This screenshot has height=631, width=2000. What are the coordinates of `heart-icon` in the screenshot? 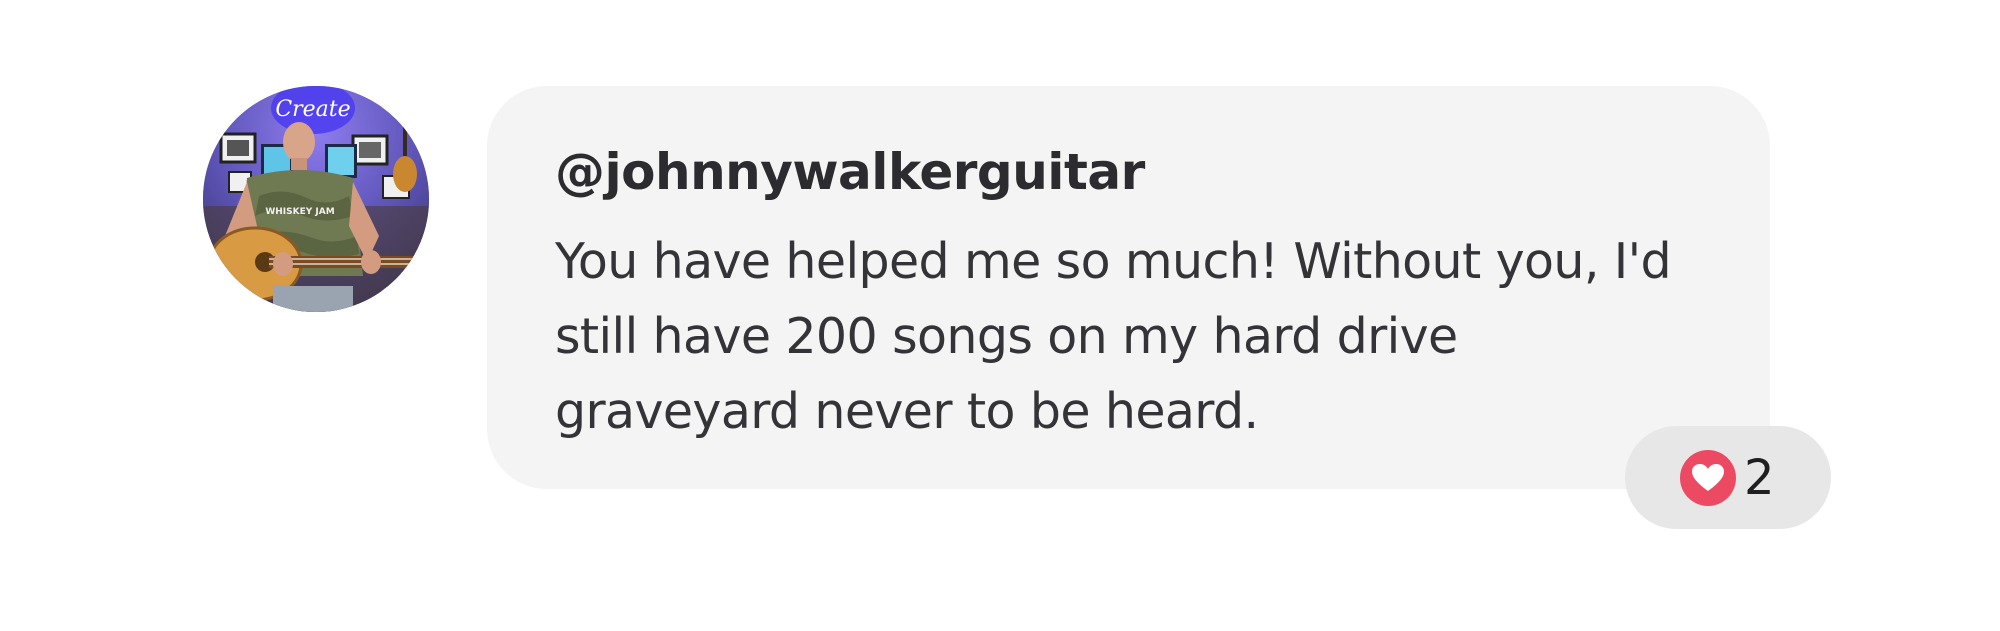 It's located at (1708, 477).